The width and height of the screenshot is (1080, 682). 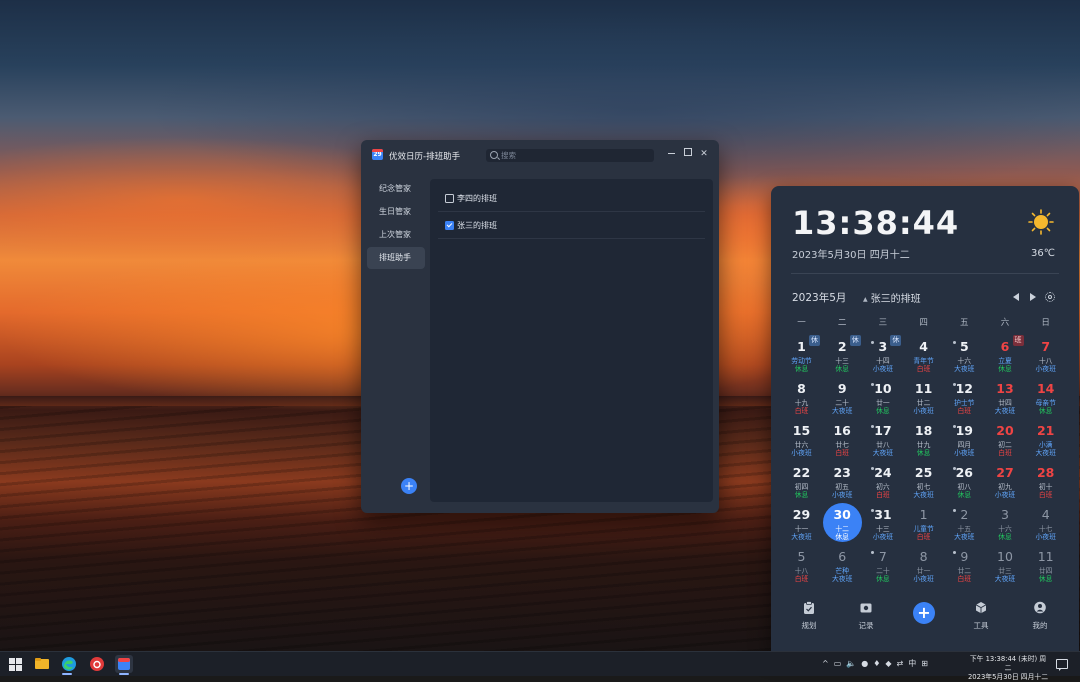 I want to click on calendar-day: 13 廿四 大夜班, so click(x=1005, y=397).